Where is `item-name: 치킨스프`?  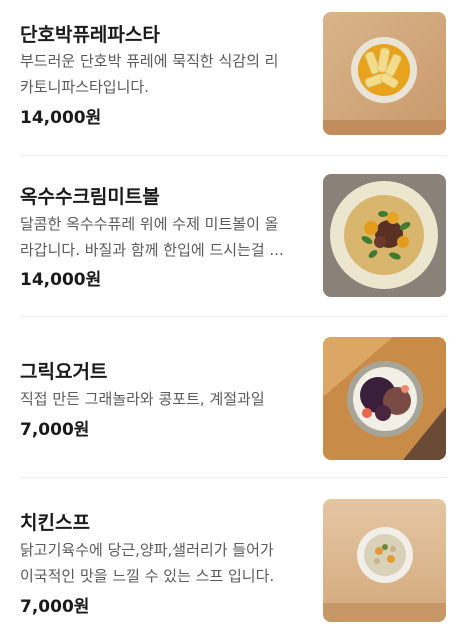 item-name: 치킨스프 is located at coordinates (55, 523).